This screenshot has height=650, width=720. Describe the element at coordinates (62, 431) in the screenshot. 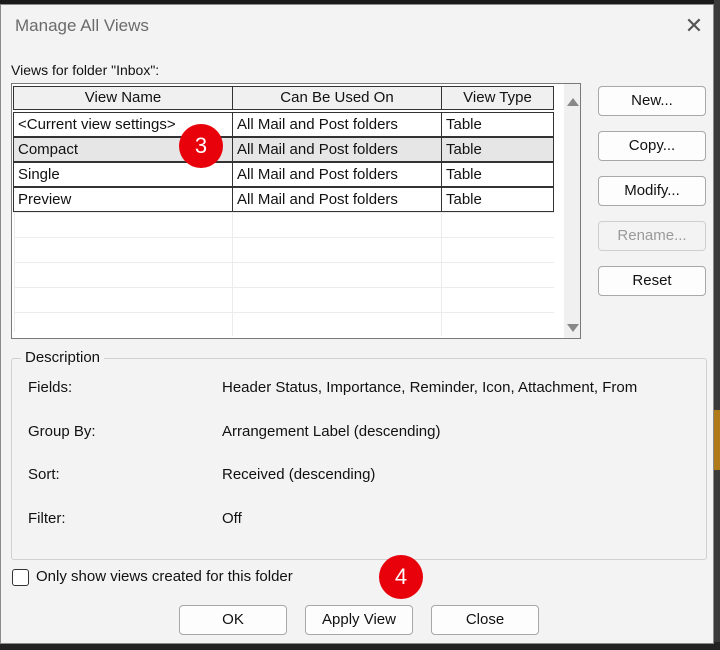

I see `group-by-label: Group By:` at that location.